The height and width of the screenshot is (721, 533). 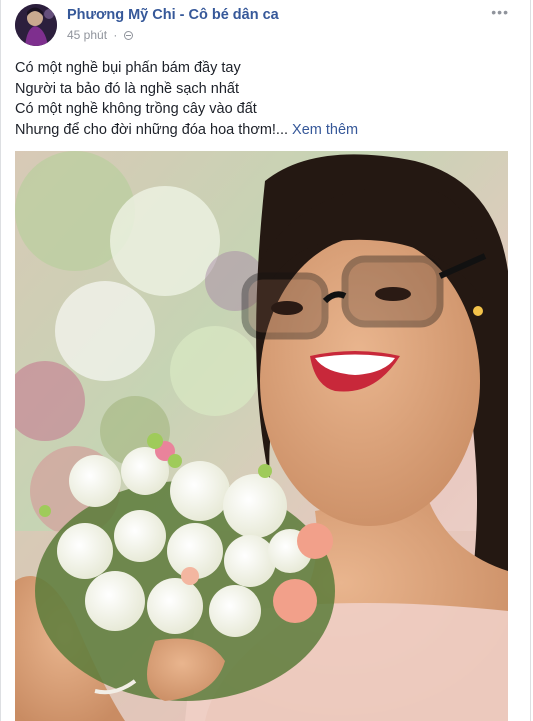 I want to click on avatar-image, so click(x=36, y=25).